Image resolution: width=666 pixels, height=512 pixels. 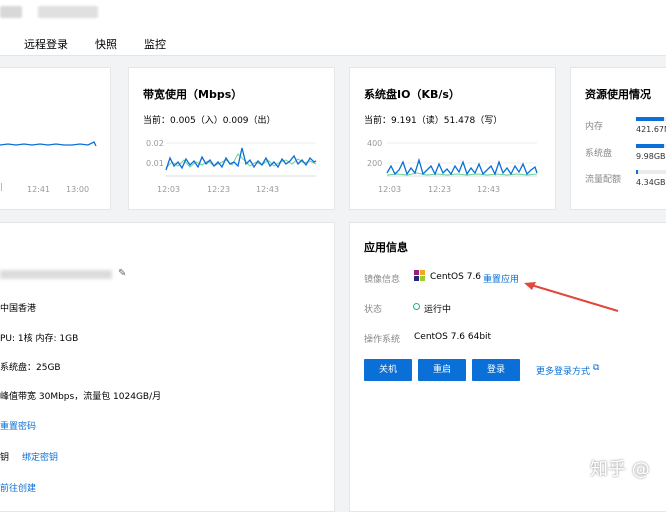 What do you see at coordinates (30, 368) in the screenshot?
I see `instance-disk: 系统盘：25GB` at bounding box center [30, 368].